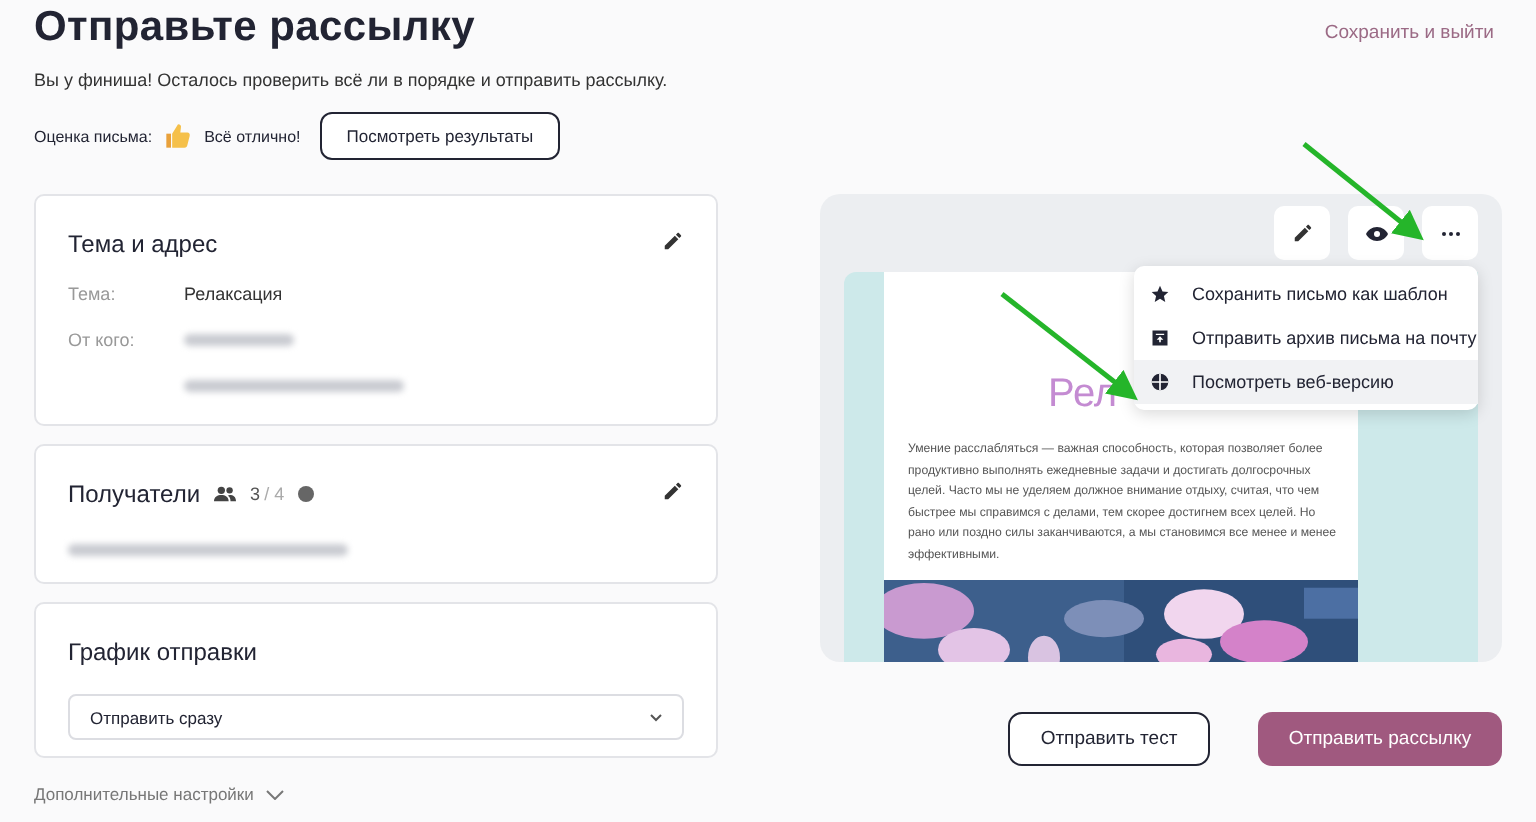 The height and width of the screenshot is (822, 1536). What do you see at coordinates (255, 494) in the screenshot?
I see `recipient-count: 3` at bounding box center [255, 494].